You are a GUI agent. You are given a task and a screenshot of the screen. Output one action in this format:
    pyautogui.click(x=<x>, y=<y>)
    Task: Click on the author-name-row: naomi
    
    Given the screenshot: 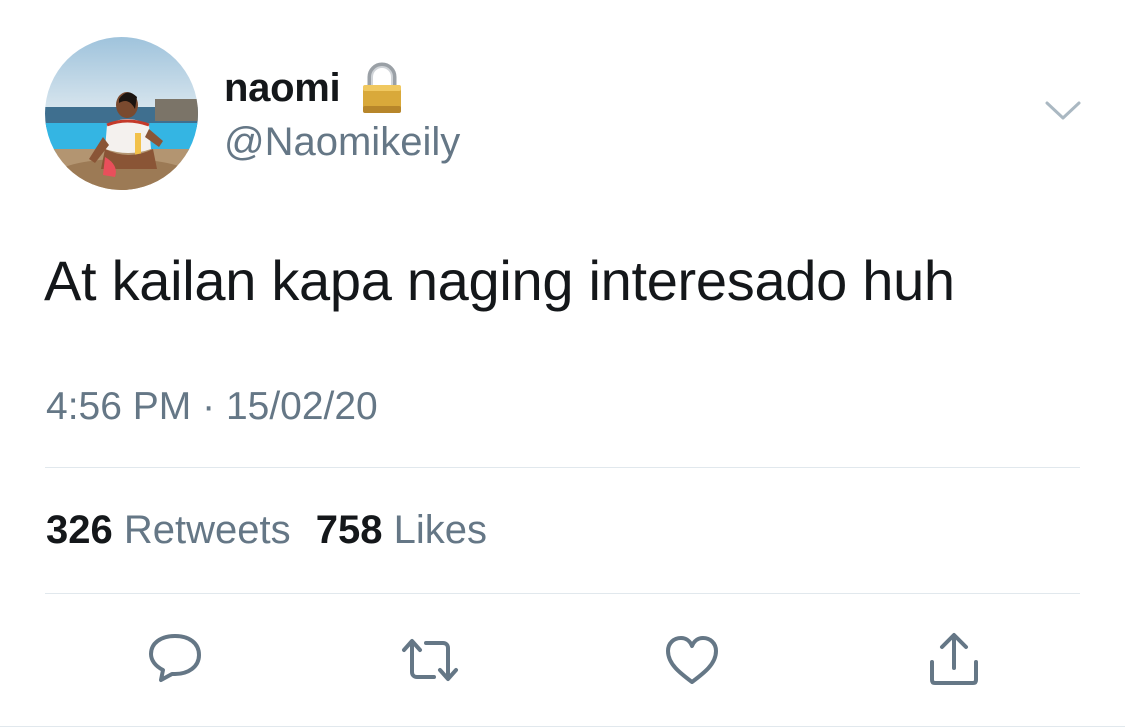 What is the action you would take?
    pyautogui.click(x=314, y=88)
    